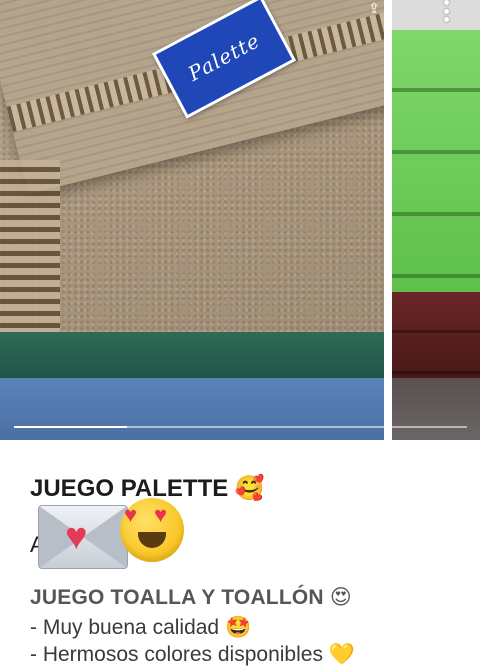 The image size is (480, 671). I want to click on more-vert-icon, so click(446, 11).